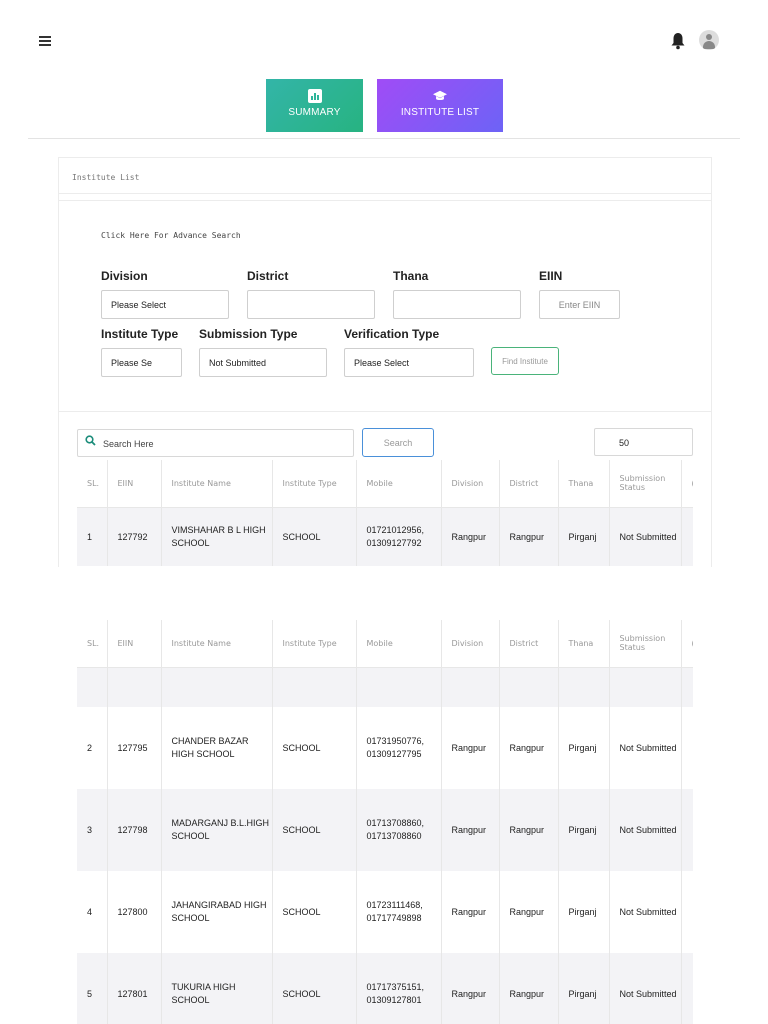 The image size is (768, 1024). I want to click on cell-sl: 1, so click(92, 536).